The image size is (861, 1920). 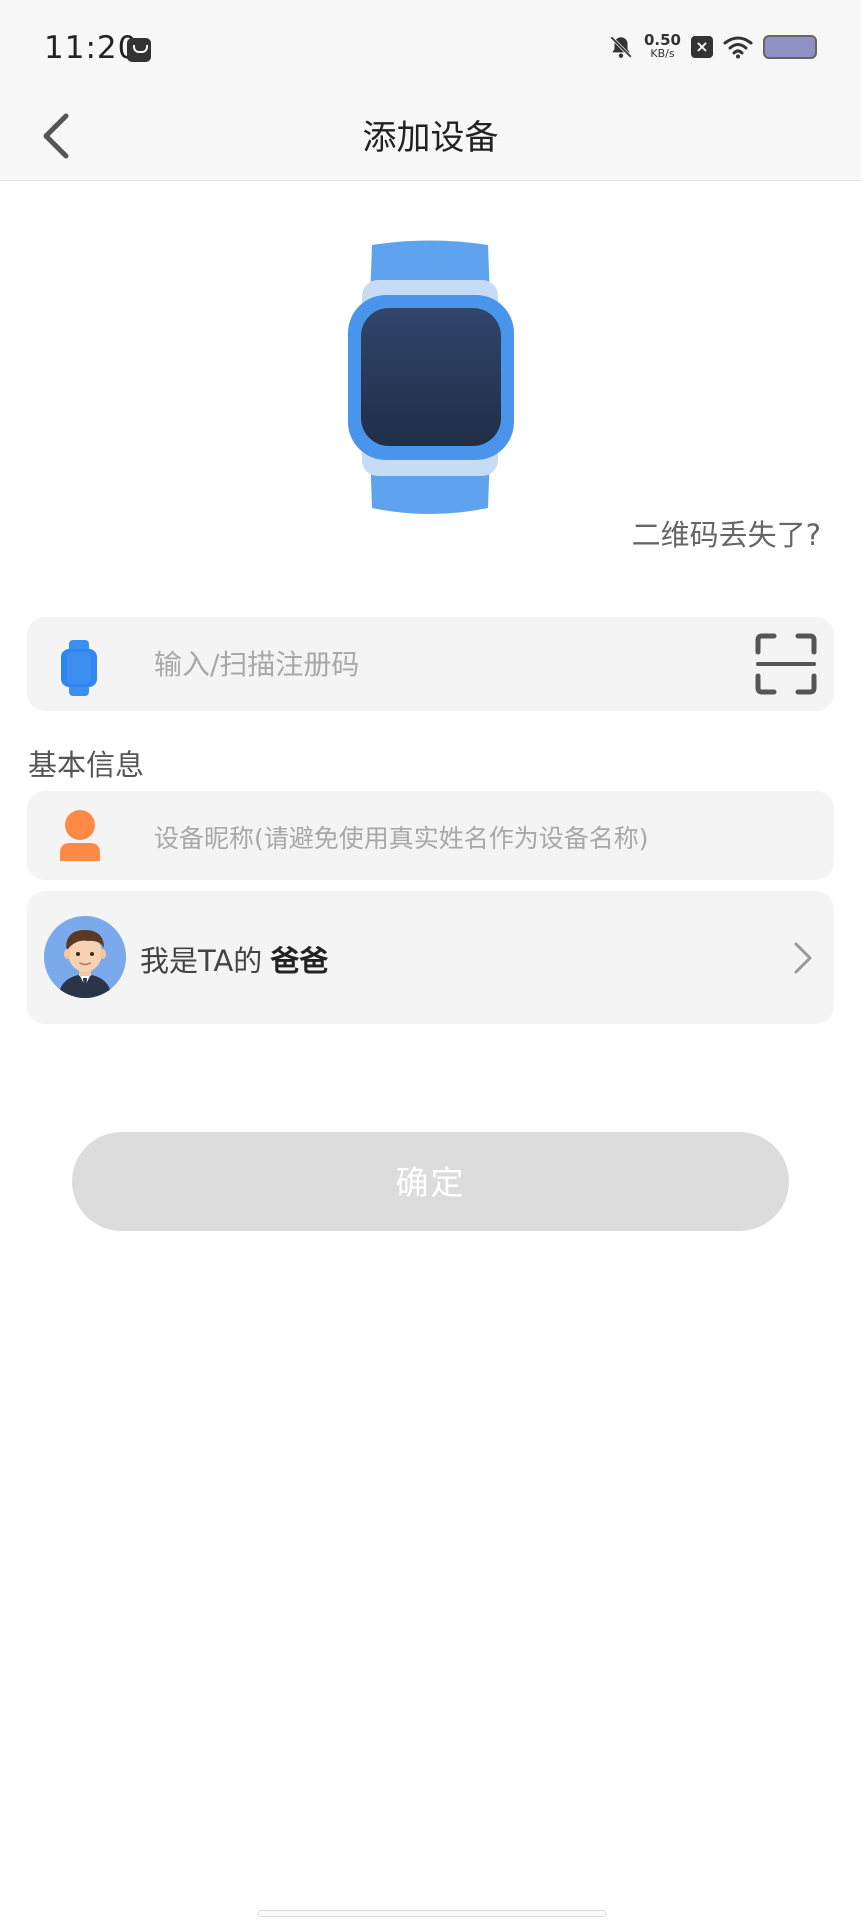 I want to click on relationship-text: 我是TA的 爸爸, so click(x=234, y=959).